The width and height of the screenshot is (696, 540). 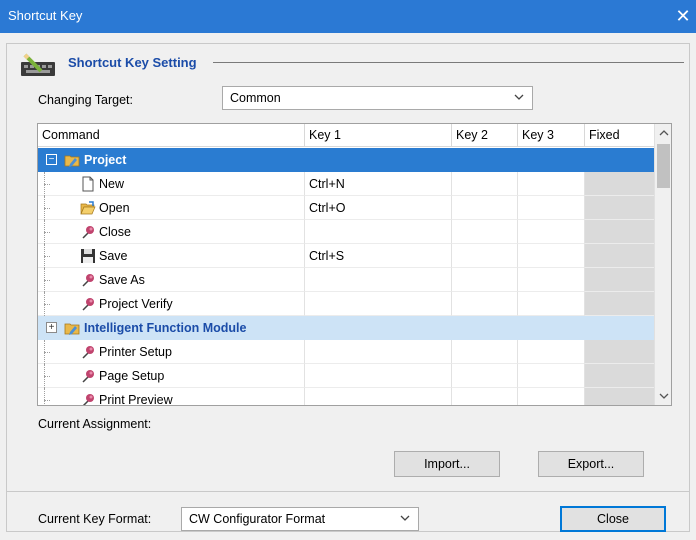 What do you see at coordinates (448, 62) in the screenshot?
I see `section-divider` at bounding box center [448, 62].